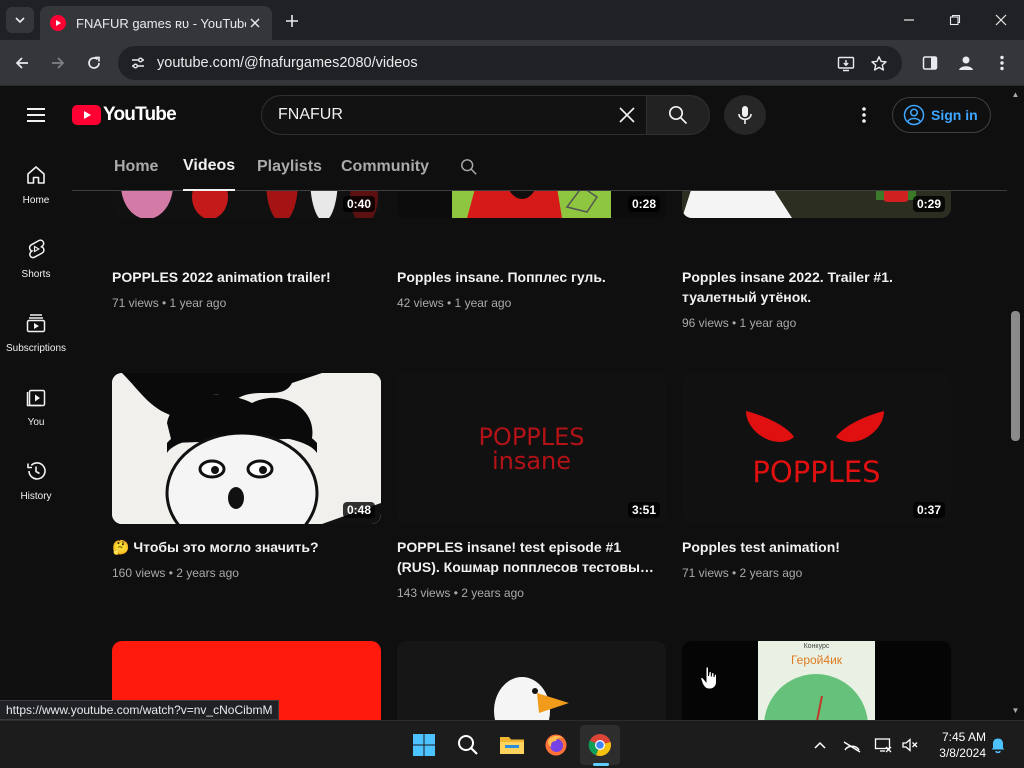 This screenshot has width=1024, height=768. Describe the element at coordinates (36, 496) in the screenshot. I see `guide-label: History` at that location.